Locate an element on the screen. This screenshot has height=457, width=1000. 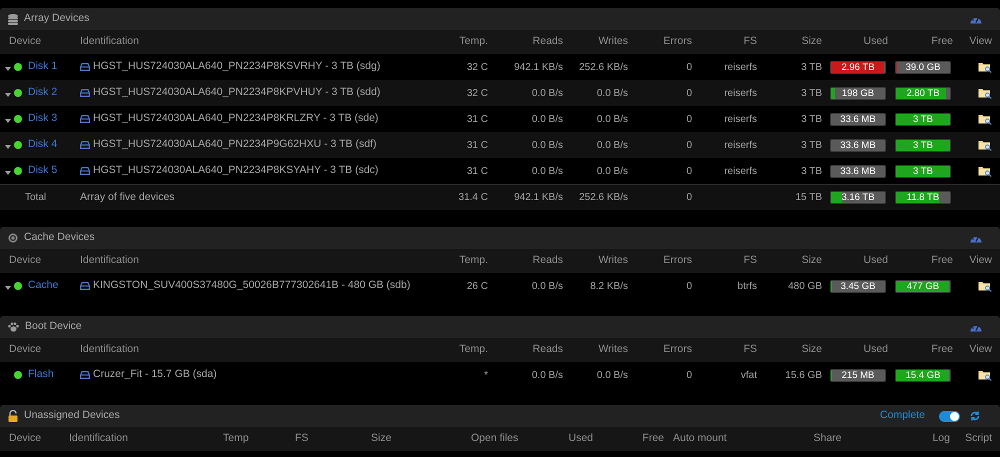
device-link: Disk 3 is located at coordinates (43, 119).